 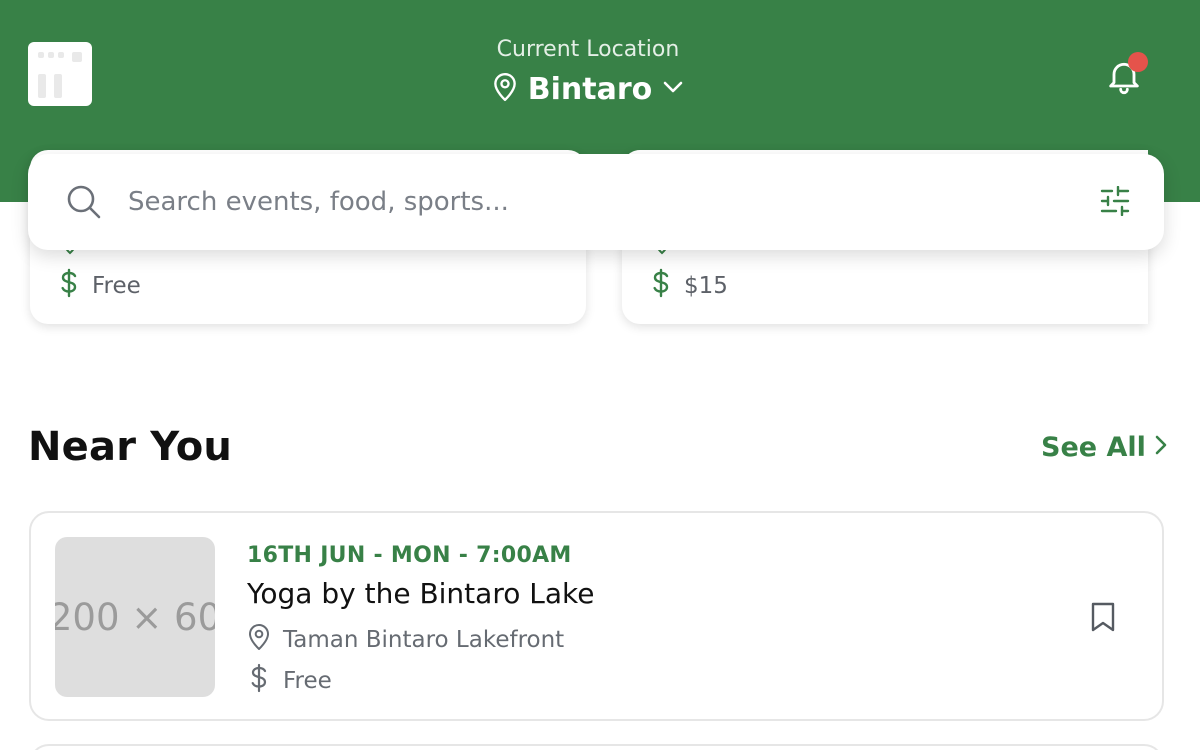 What do you see at coordinates (706, 286) in the screenshot?
I see `featured-price-label: $15` at bounding box center [706, 286].